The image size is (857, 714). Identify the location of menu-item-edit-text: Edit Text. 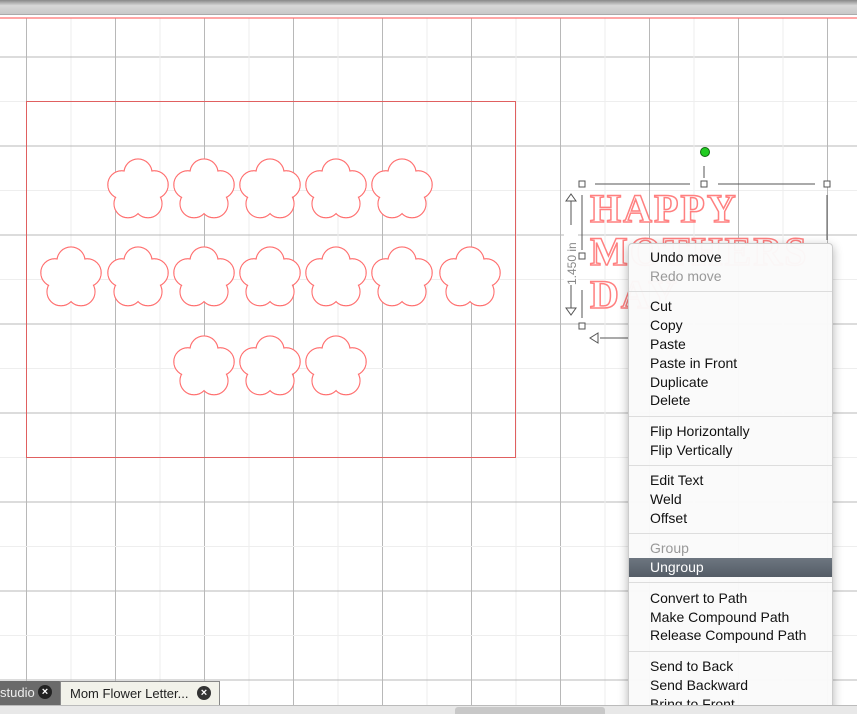
(730, 480).